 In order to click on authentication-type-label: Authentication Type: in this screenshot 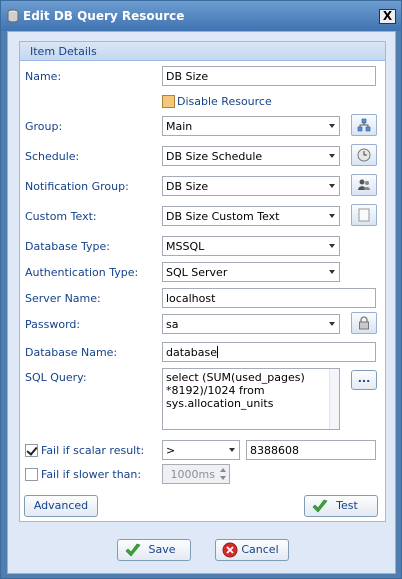, I will do `click(82, 272)`.